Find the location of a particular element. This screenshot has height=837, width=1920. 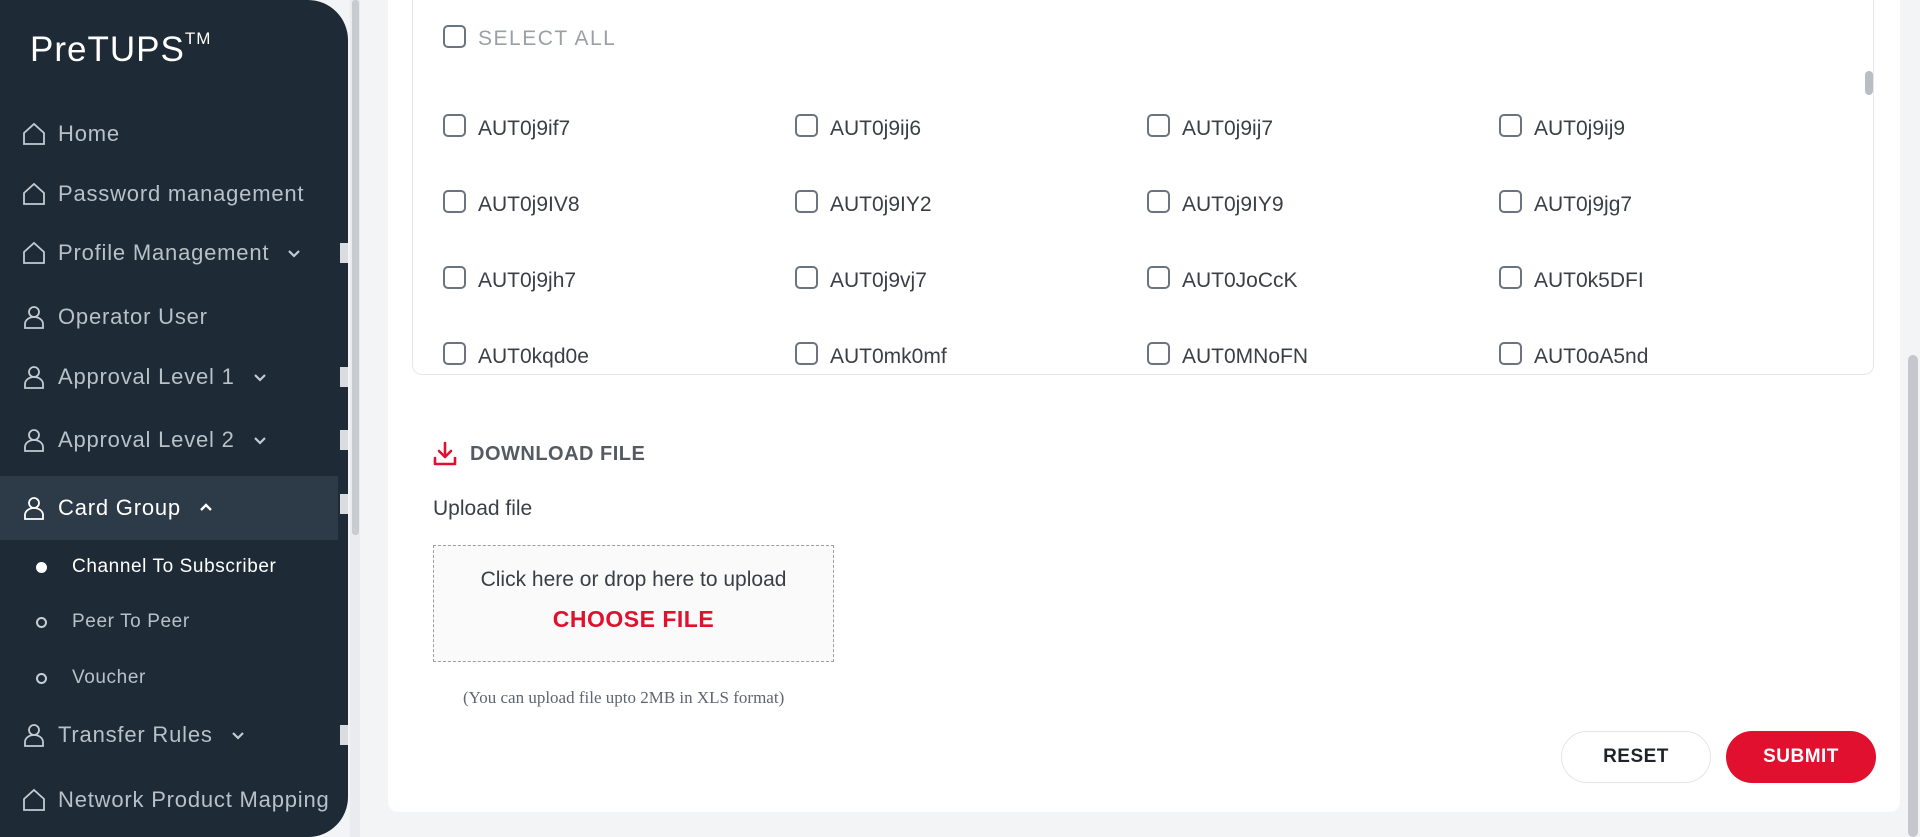

sidebar-subitem-label: Channel To Subscriber is located at coordinates (174, 566).